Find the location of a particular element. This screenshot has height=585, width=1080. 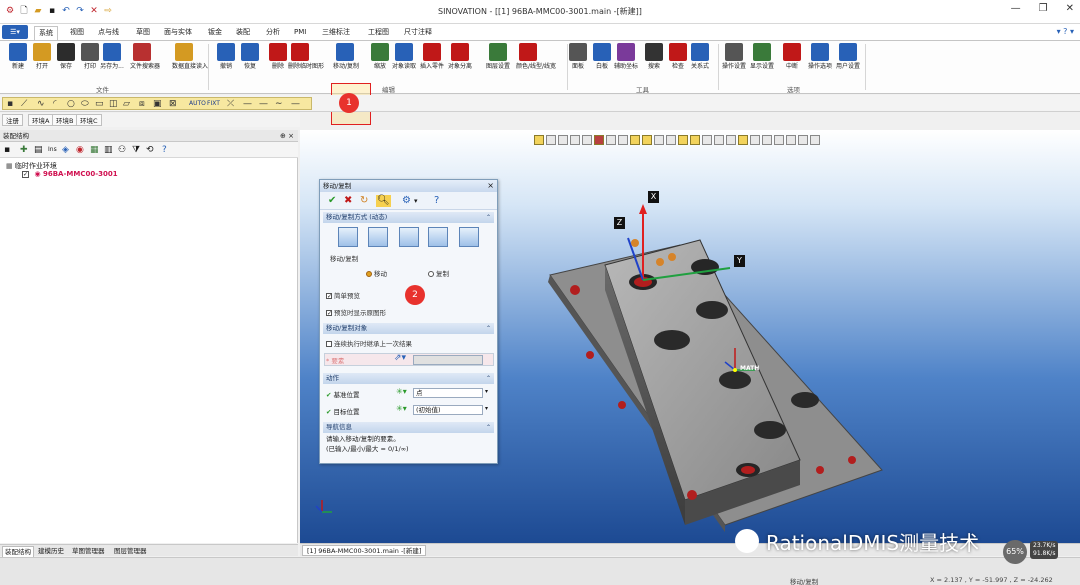

delete-temp-button: 删除临时图形 is located at coordinates (306, 63).